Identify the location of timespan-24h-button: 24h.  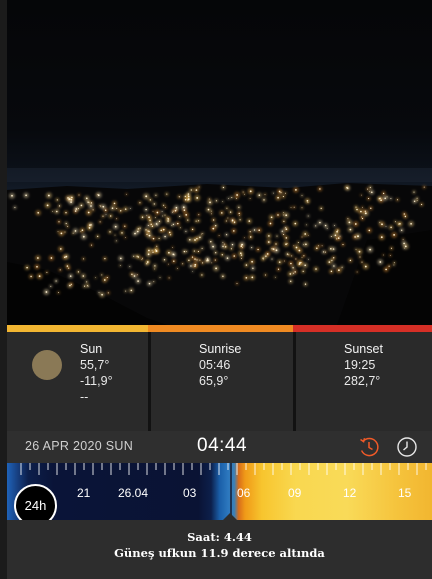
(35, 502).